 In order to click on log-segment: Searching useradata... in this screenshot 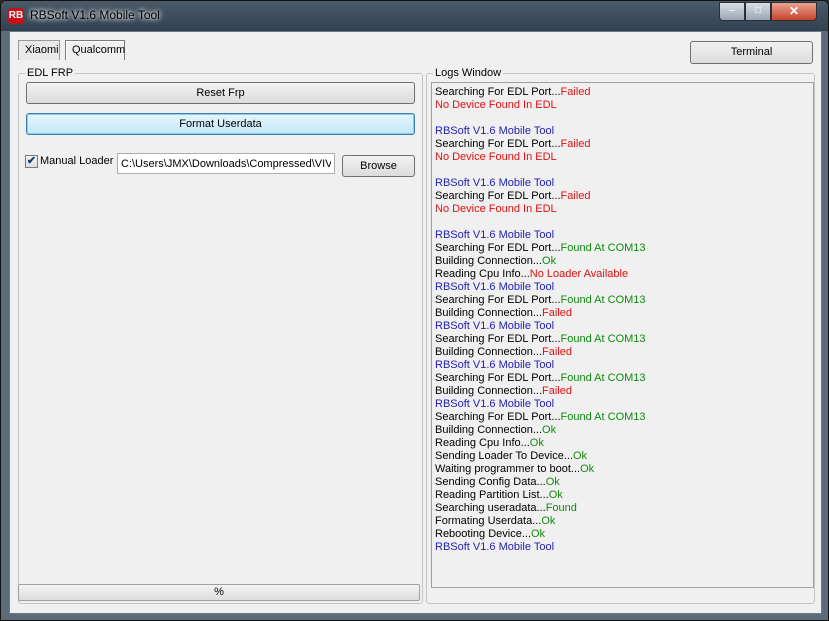, I will do `click(490, 508)`.